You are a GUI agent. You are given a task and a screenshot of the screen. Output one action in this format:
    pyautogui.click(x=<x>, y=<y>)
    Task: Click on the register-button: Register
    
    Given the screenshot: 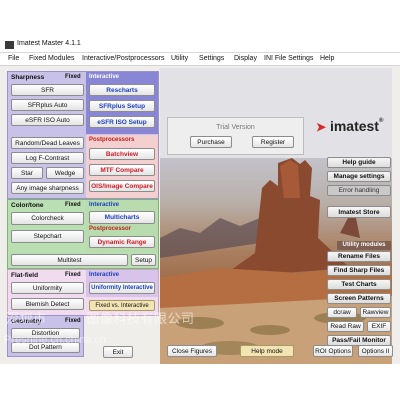 What is the action you would take?
    pyautogui.click(x=273, y=142)
    